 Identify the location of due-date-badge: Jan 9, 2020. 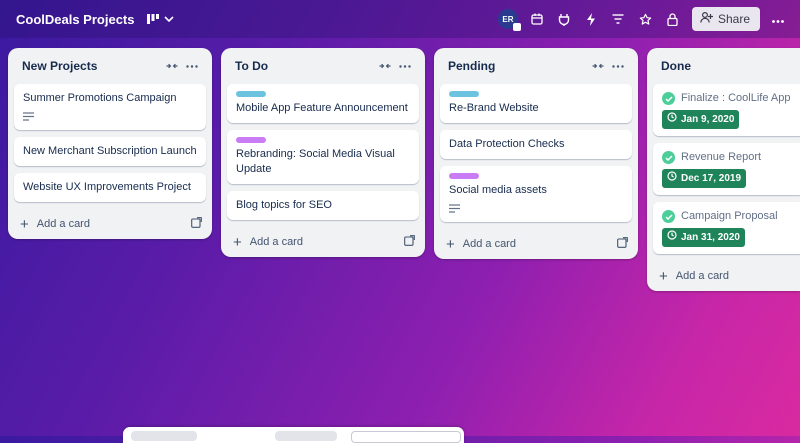
(701, 119).